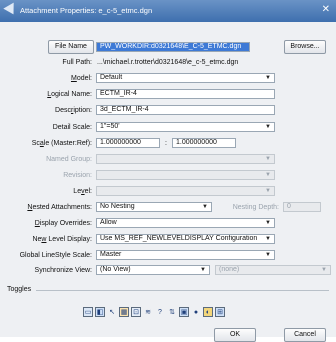 Image resolution: width=336 pixels, height=342 pixels. Describe the element at coordinates (185, 78) in the screenshot. I see `model-dropdown: Default ▼` at that location.